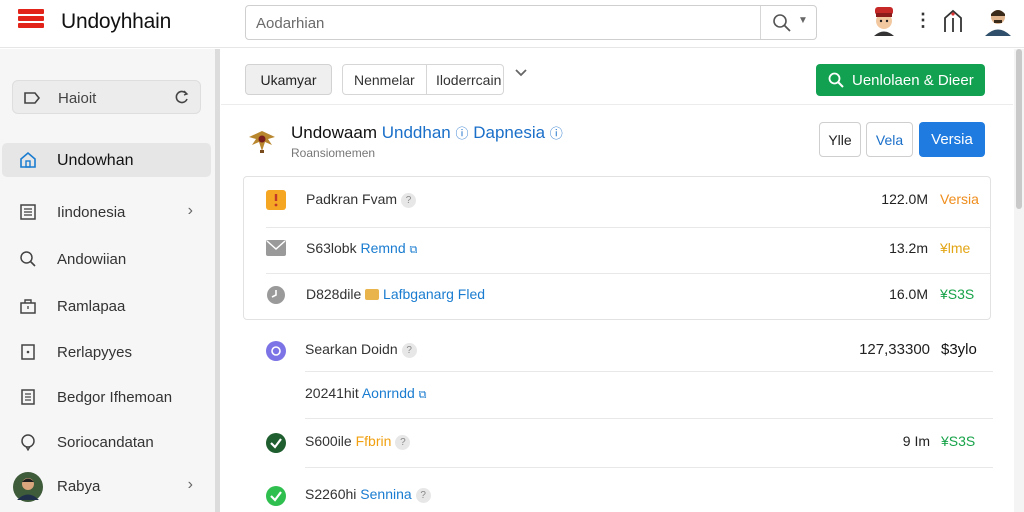 The height and width of the screenshot is (512, 1024). Describe the element at coordinates (28, 397) in the screenshot. I see `document-icon` at that location.